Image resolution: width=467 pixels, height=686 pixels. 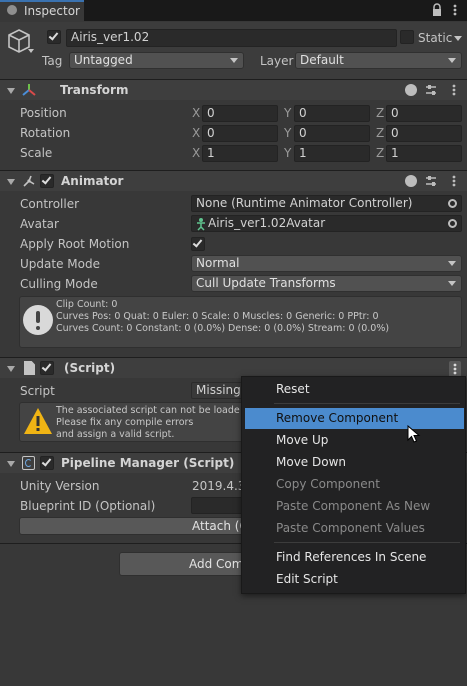 What do you see at coordinates (11, 91) in the screenshot?
I see `transform-foldout-icon` at bounding box center [11, 91].